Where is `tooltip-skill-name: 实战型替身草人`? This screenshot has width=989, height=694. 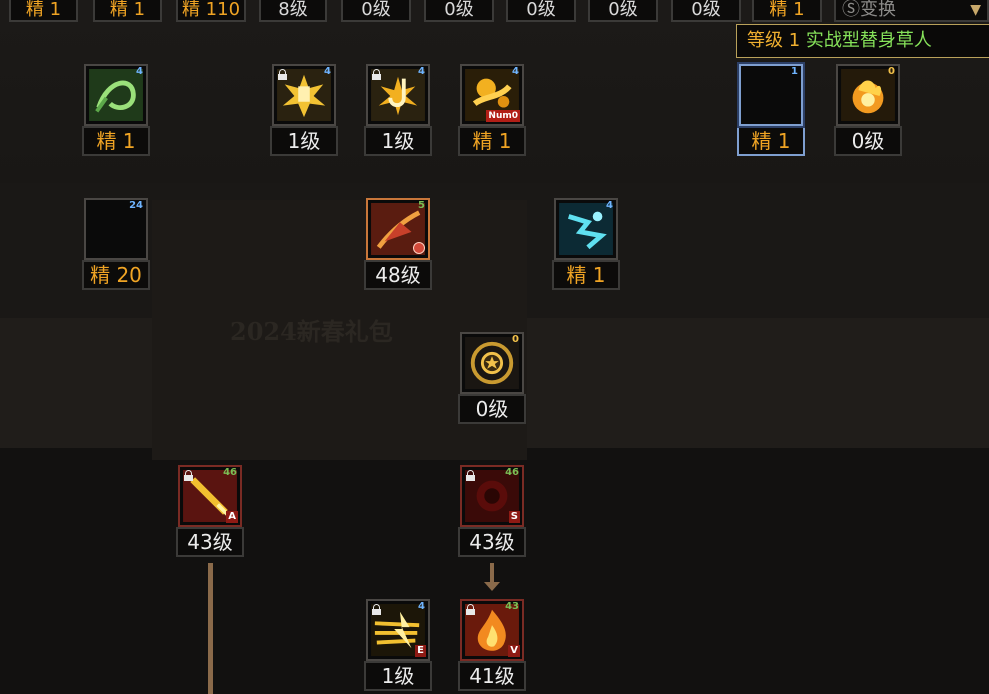
tooltip-skill-name: 实战型替身草人 is located at coordinates (868, 40).